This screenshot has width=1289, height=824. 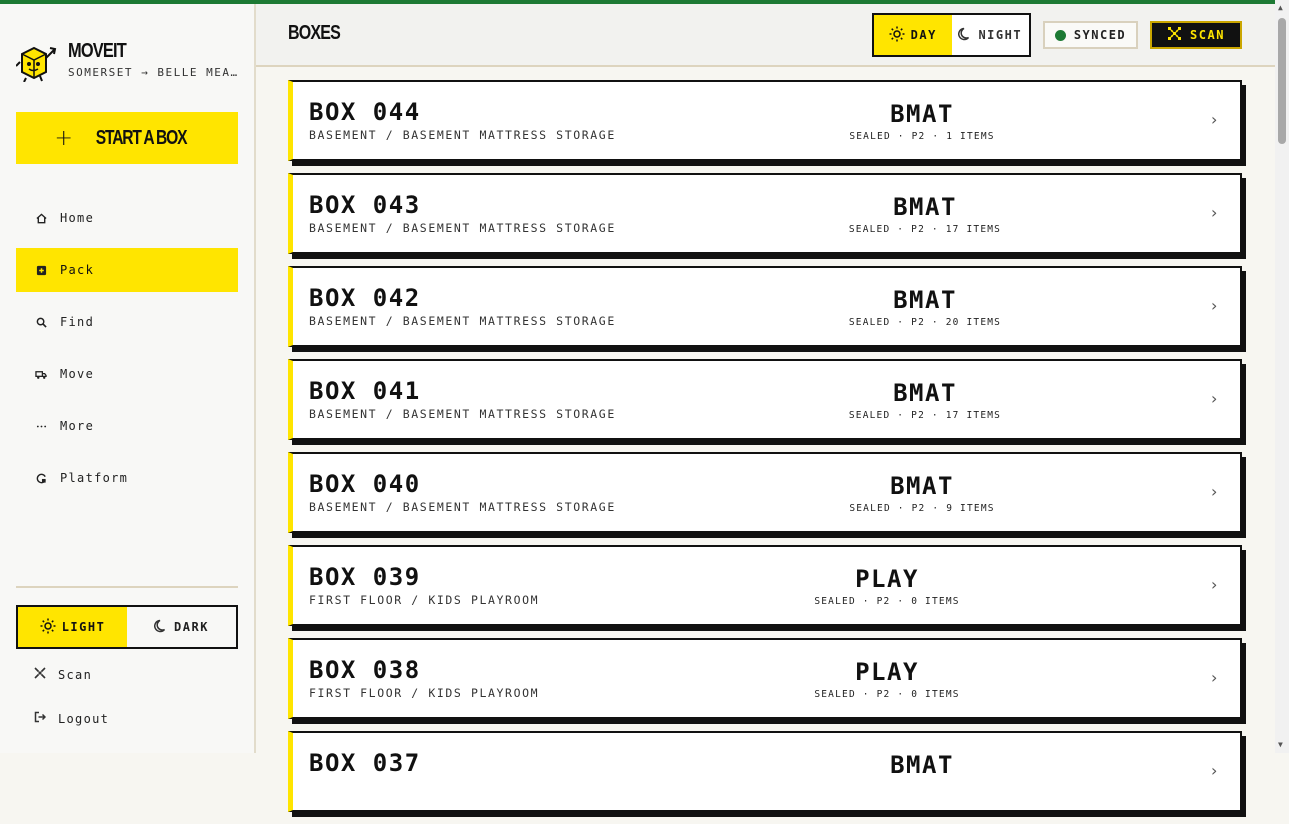 I want to click on box-number: BOX 043, so click(x=365, y=205).